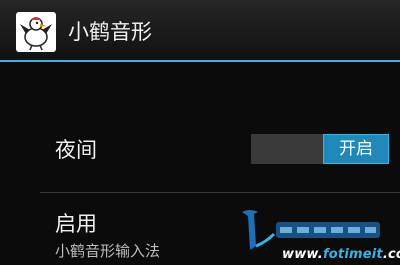  What do you see at coordinates (110, 32) in the screenshot?
I see `app-title: 小鹤音形` at bounding box center [110, 32].